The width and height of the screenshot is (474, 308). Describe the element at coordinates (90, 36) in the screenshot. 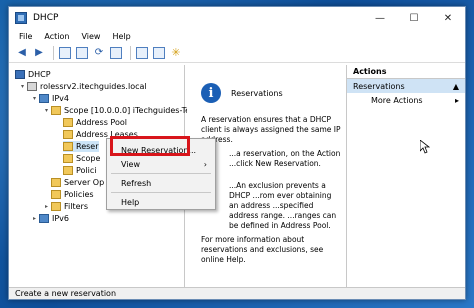

I see `menu-view: View` at that location.